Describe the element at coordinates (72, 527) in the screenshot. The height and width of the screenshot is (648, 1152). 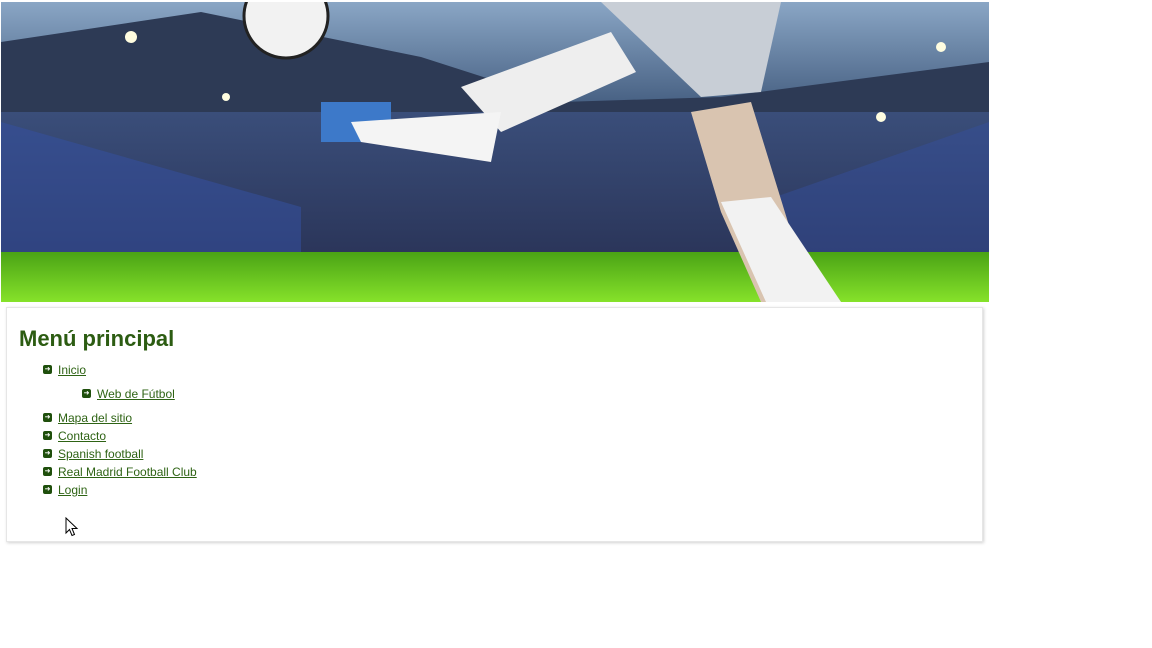
I see `mouse-pointer-icon` at that location.